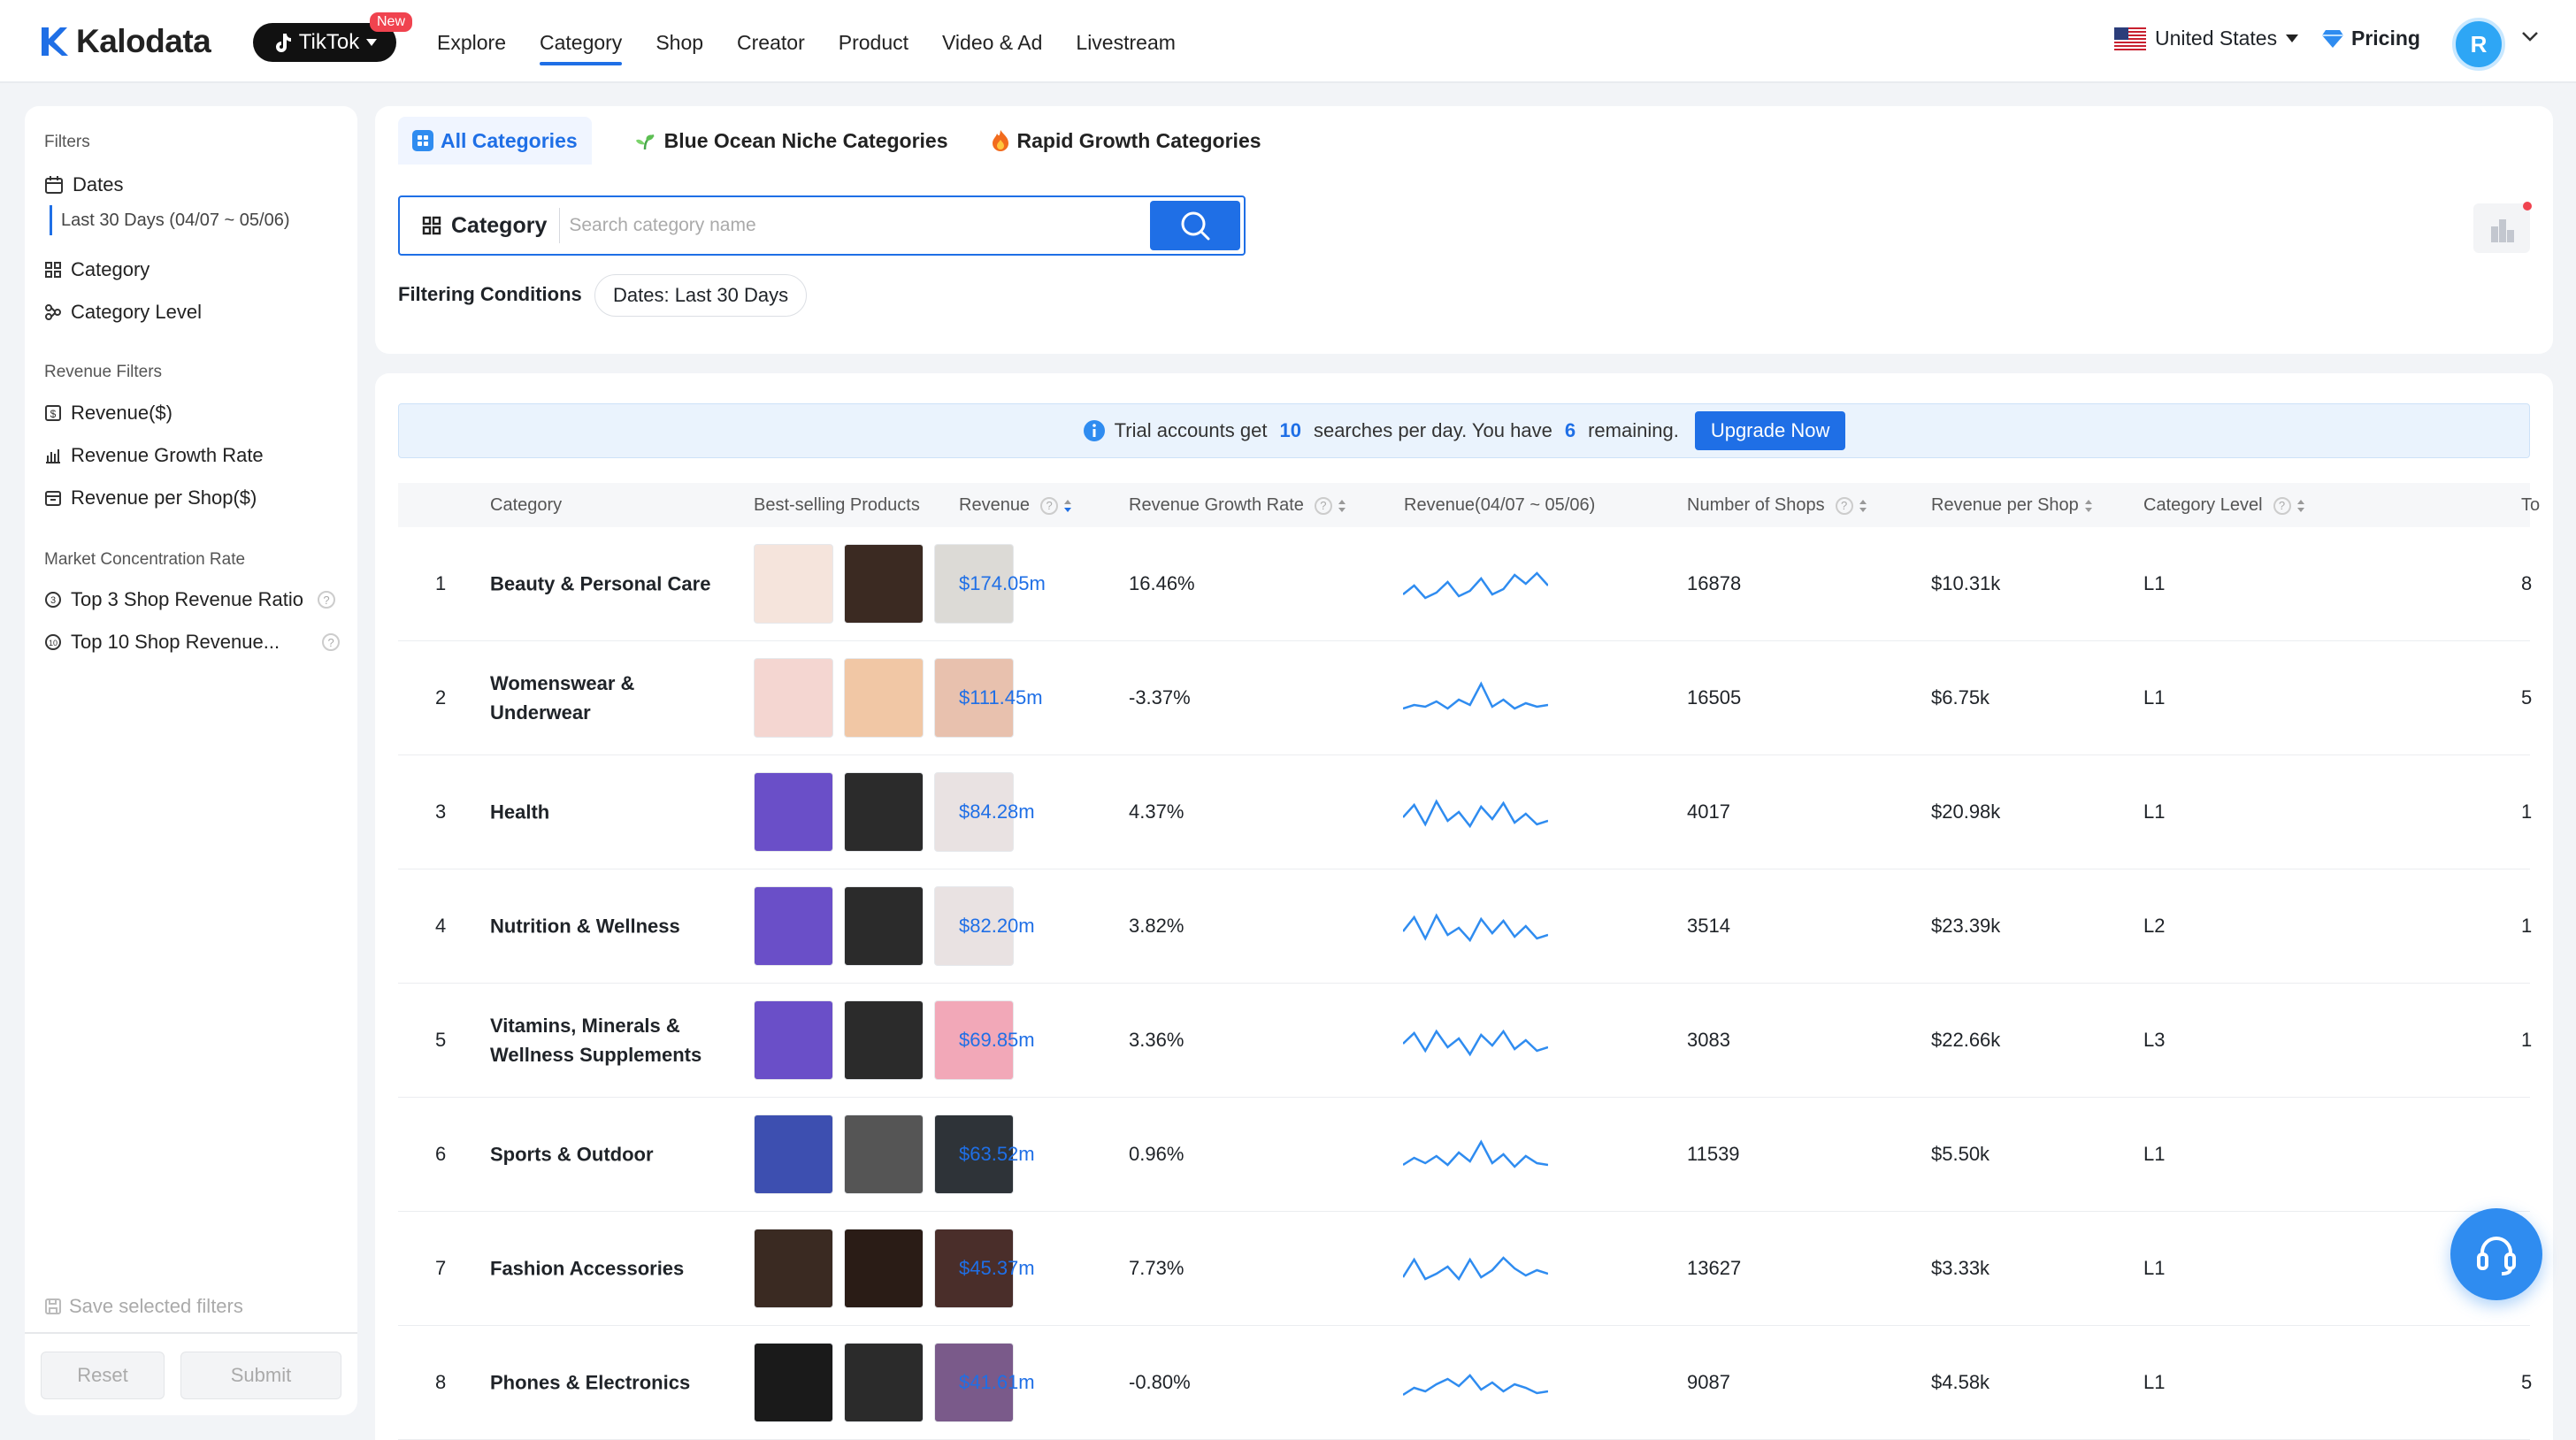 The image size is (2576, 1440). I want to click on nav-explore: Explore, so click(471, 41).